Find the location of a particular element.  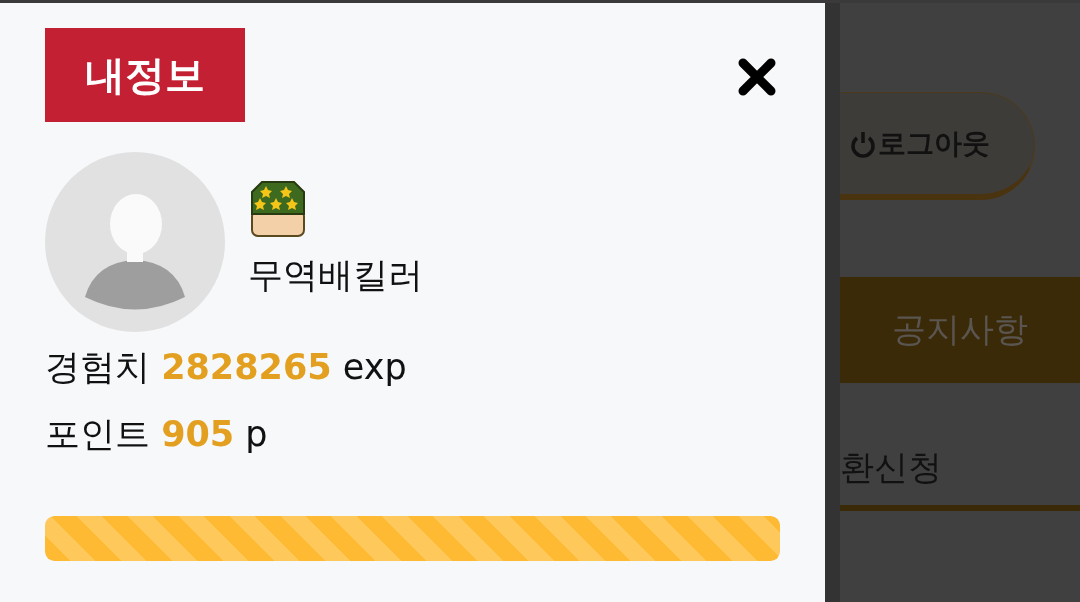

stat-text: 포인트 905 p is located at coordinates (156, 434).